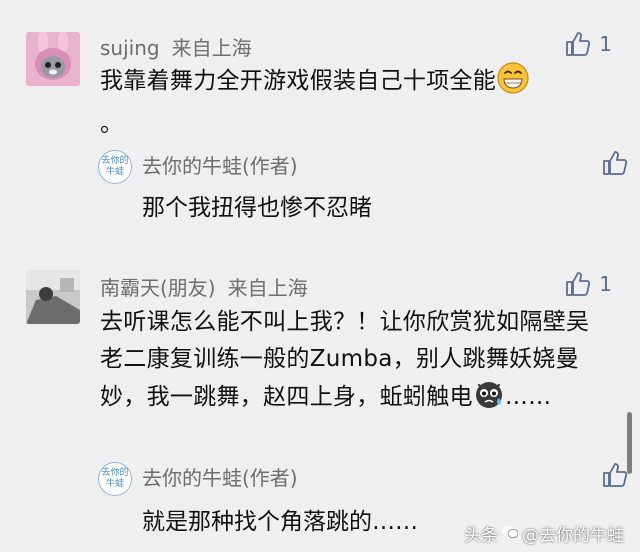 The width and height of the screenshot is (640, 552). Describe the element at coordinates (53, 297) in the screenshot. I see `avatar-nanbatian` at that location.